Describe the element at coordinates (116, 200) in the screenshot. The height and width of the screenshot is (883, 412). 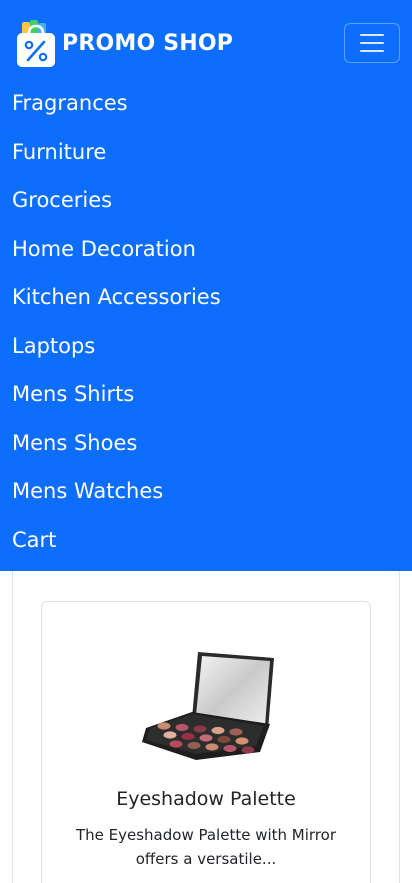
I see `nav-item-groceries: Groceries` at that location.